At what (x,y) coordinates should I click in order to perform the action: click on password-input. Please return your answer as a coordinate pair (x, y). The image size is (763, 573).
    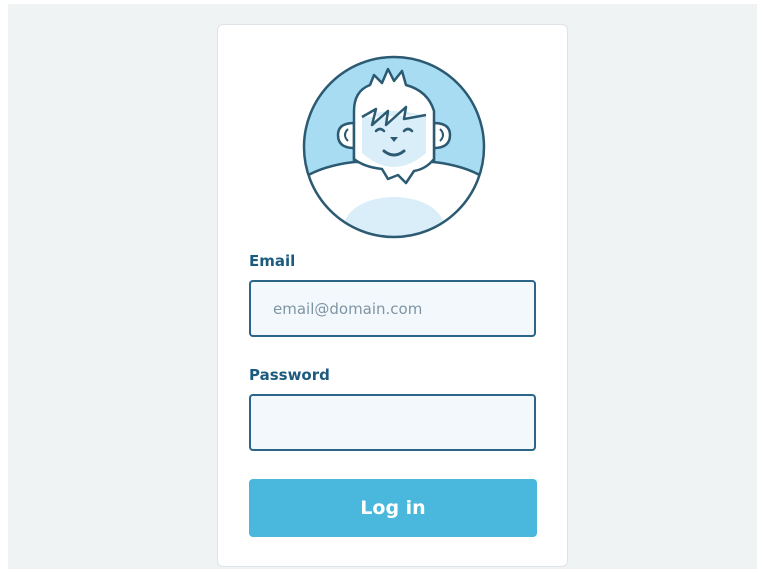
    Looking at the image, I should click on (392, 422).